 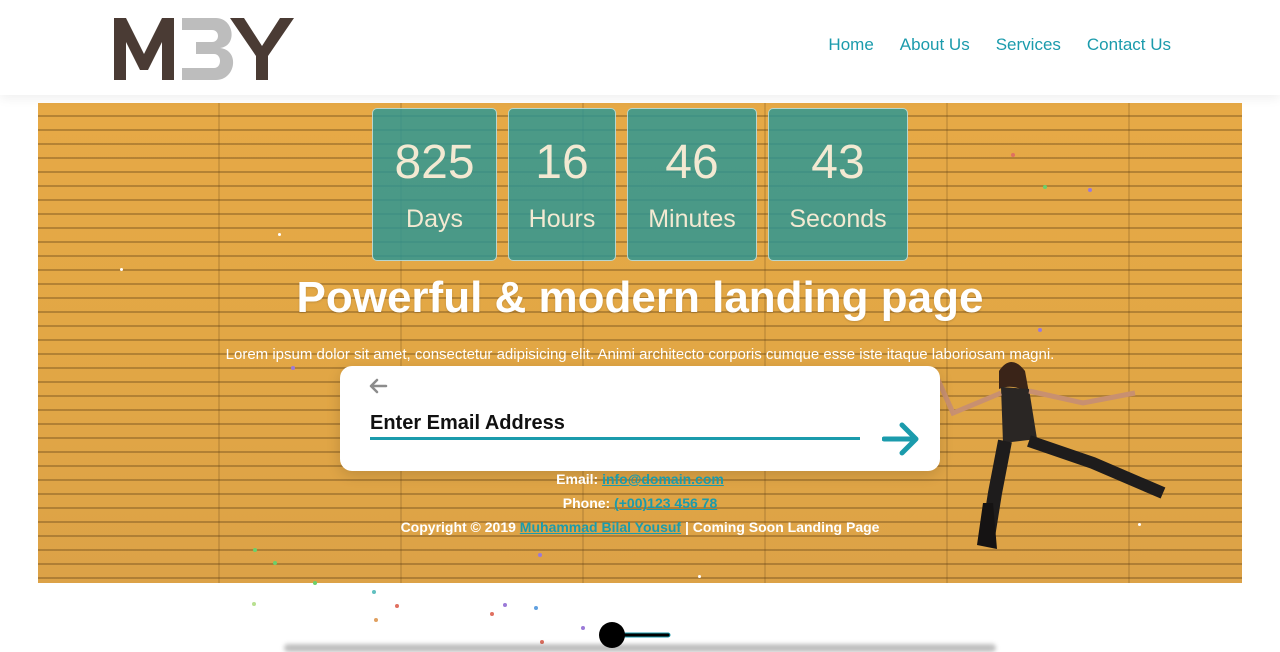 I want to click on days-label: Days, so click(x=434, y=219).